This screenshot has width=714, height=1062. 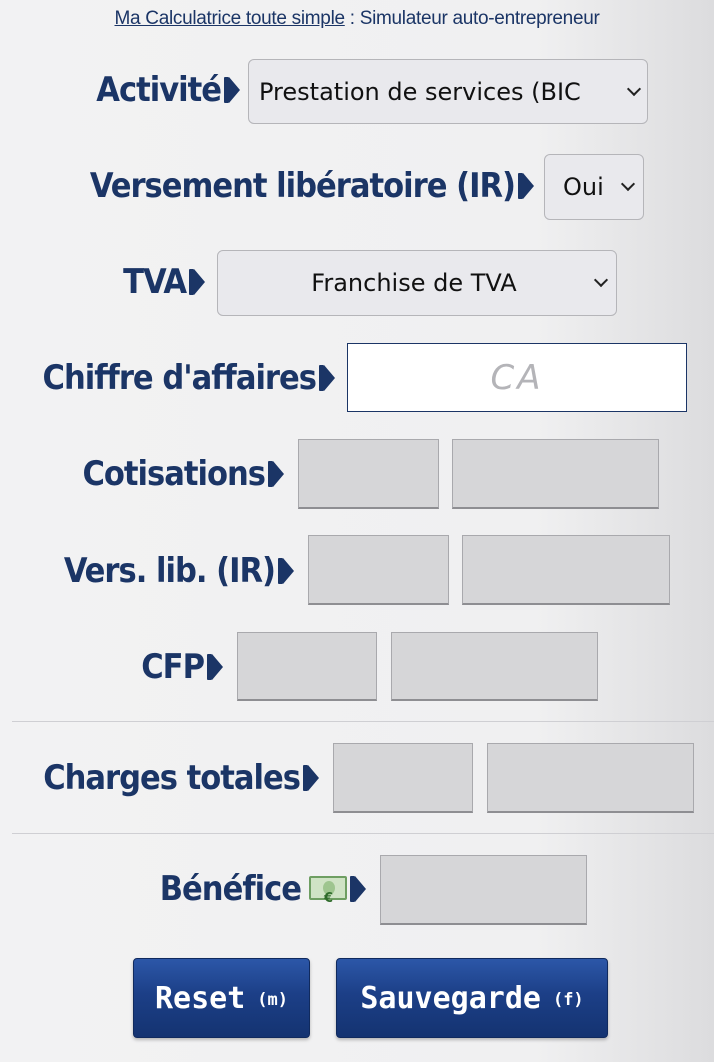 I want to click on tva-select-value: Franchise de TVA, so click(x=414, y=283).